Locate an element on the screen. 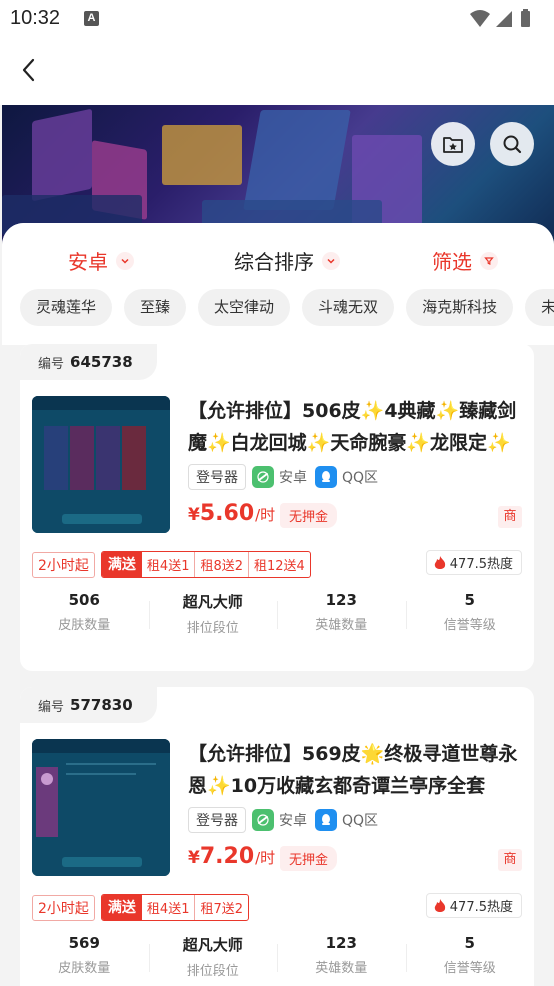  sort-filter: 综合排序 is located at coordinates (287, 260).